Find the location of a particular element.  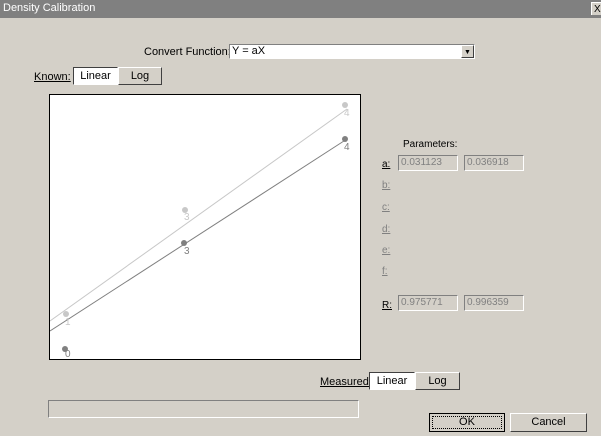

close-button: X is located at coordinates (596, 8).